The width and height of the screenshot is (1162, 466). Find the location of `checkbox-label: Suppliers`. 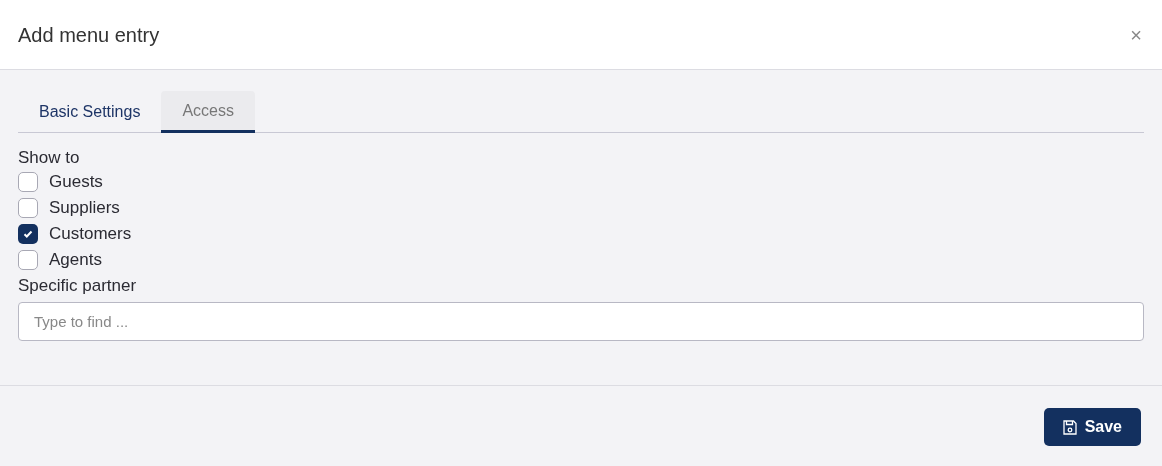

checkbox-label: Suppliers is located at coordinates (84, 208).